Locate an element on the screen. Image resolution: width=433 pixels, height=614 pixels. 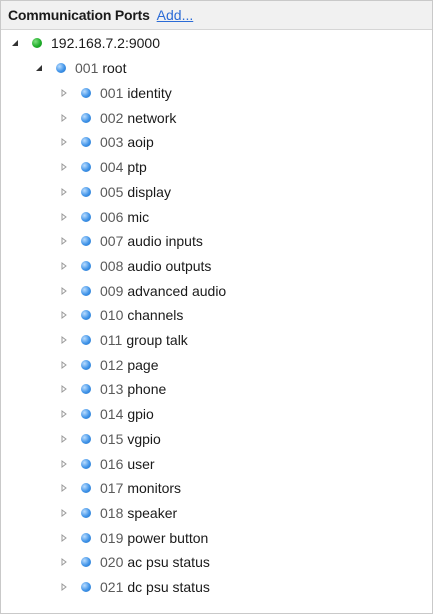
child-number: 008 is located at coordinates (112, 265).